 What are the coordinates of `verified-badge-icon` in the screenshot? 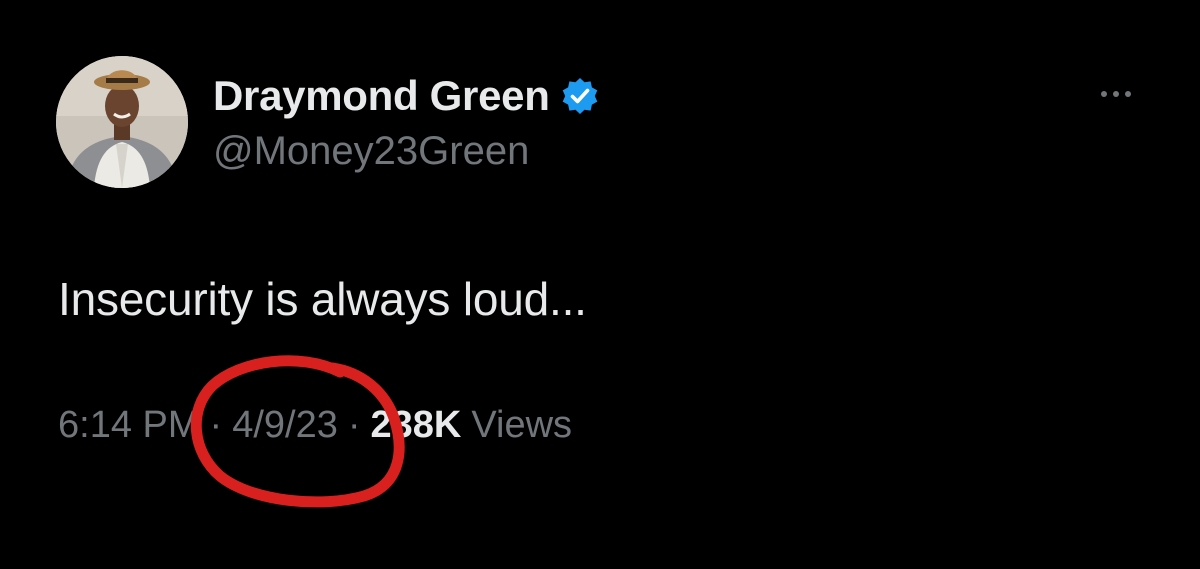 It's located at (580, 96).